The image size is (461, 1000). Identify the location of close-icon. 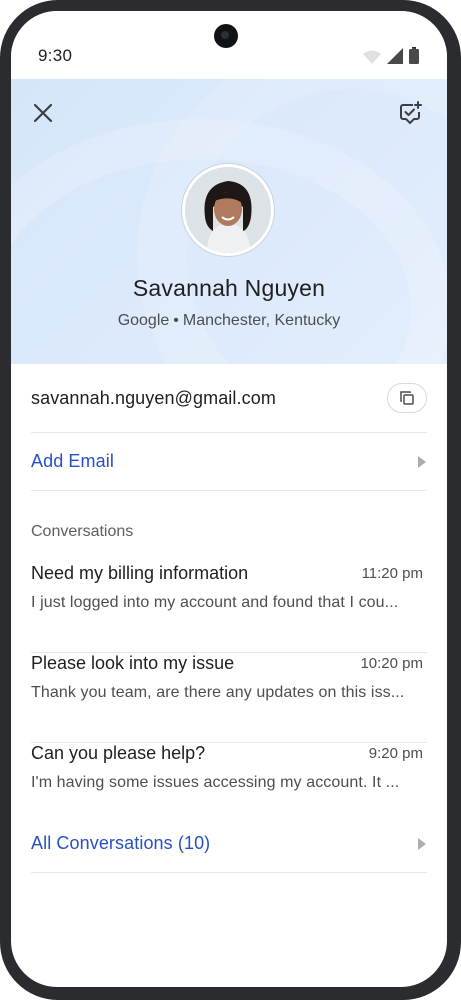
(43, 113).